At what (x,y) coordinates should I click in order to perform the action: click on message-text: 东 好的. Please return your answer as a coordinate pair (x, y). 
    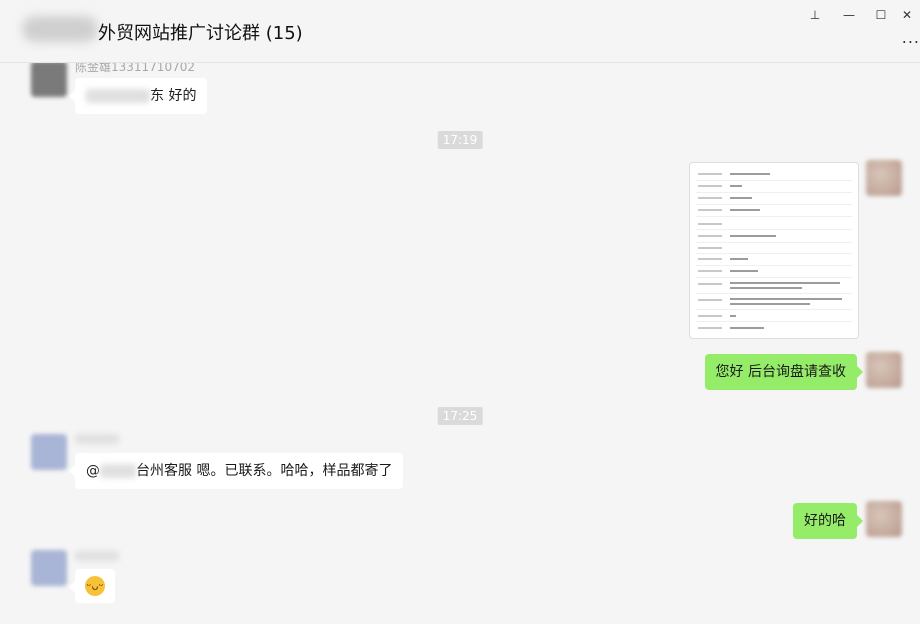
    Looking at the image, I should click on (173, 96).